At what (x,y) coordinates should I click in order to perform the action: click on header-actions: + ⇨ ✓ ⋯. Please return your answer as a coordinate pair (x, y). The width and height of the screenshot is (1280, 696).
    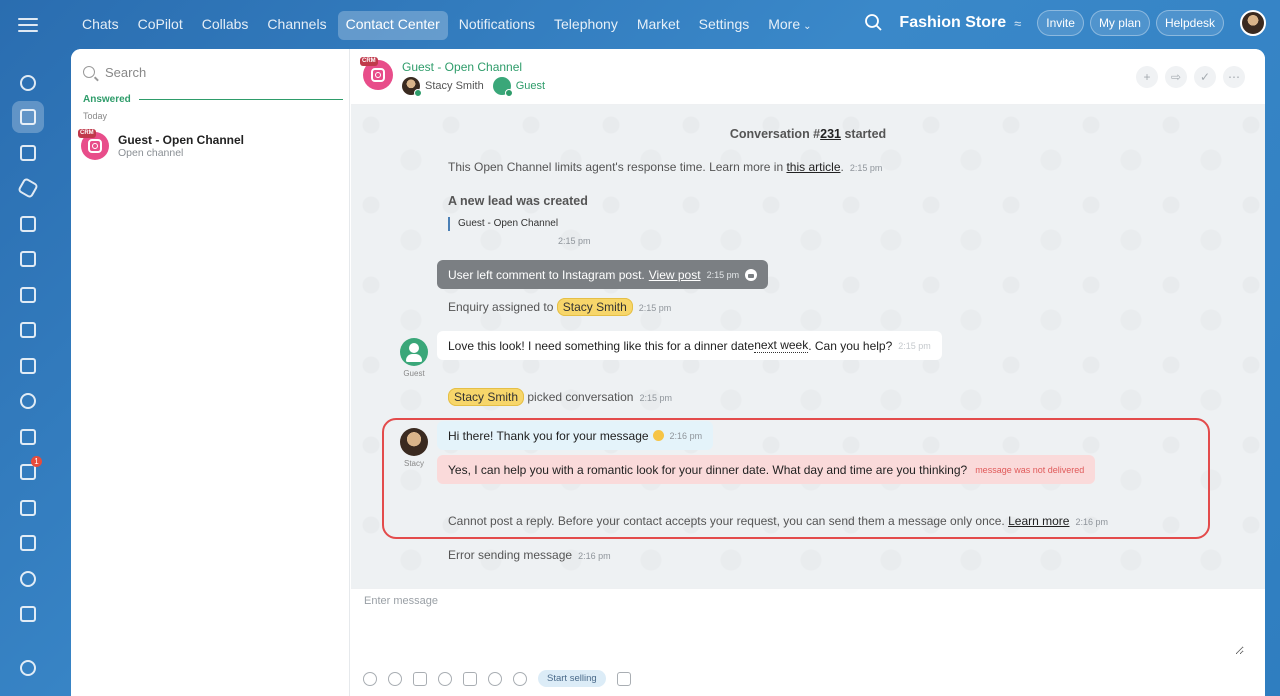
    Looking at the image, I should click on (1190, 77).